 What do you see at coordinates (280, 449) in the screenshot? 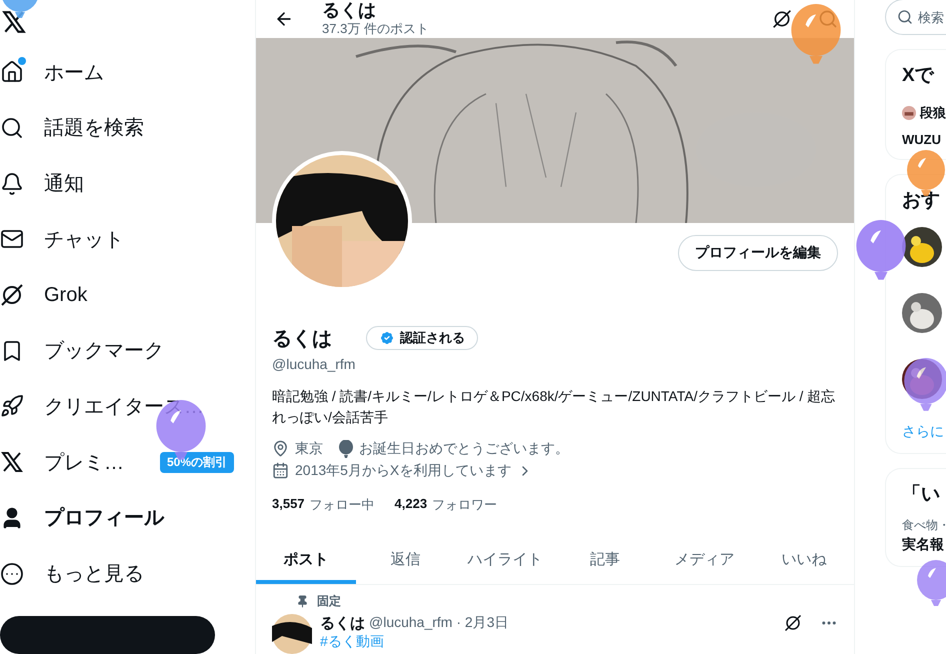
I see `location-icon` at bounding box center [280, 449].